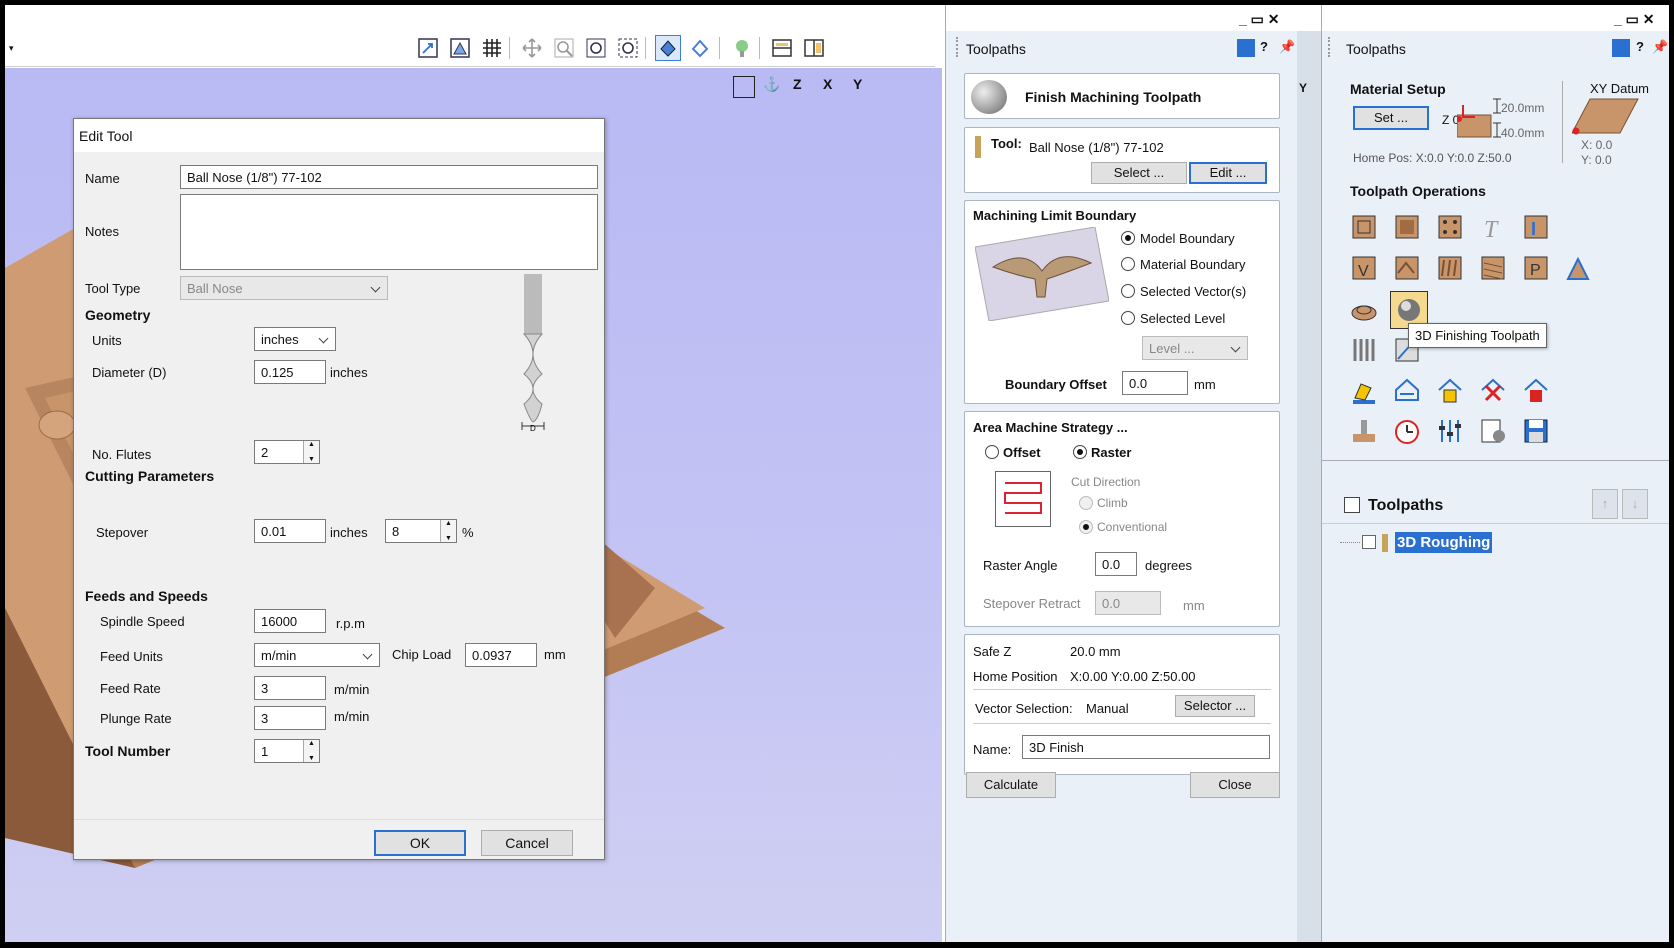  Describe the element at coordinates (782, 48) in the screenshot. I see `split-icon` at that location.